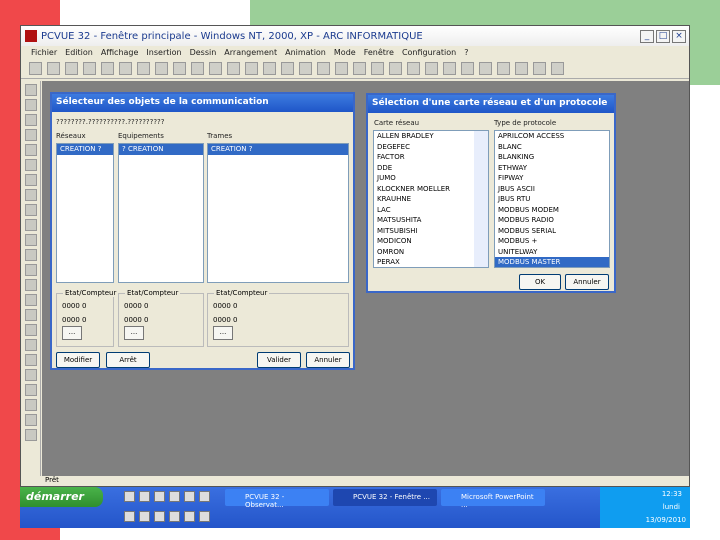  Describe the element at coordinates (120, 52) in the screenshot. I see `menu-item: Affichage` at that location.